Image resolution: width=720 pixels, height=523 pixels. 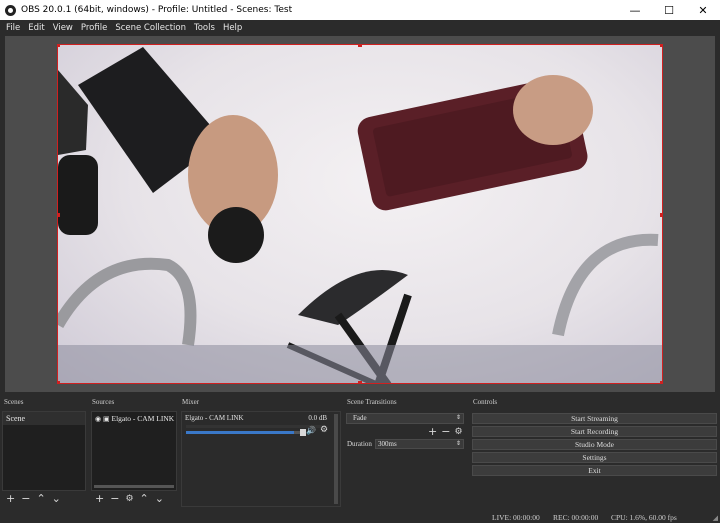 I want to click on cpu-fps-readout: CPU: 1.6%, 60.00 fps, so click(x=644, y=517).